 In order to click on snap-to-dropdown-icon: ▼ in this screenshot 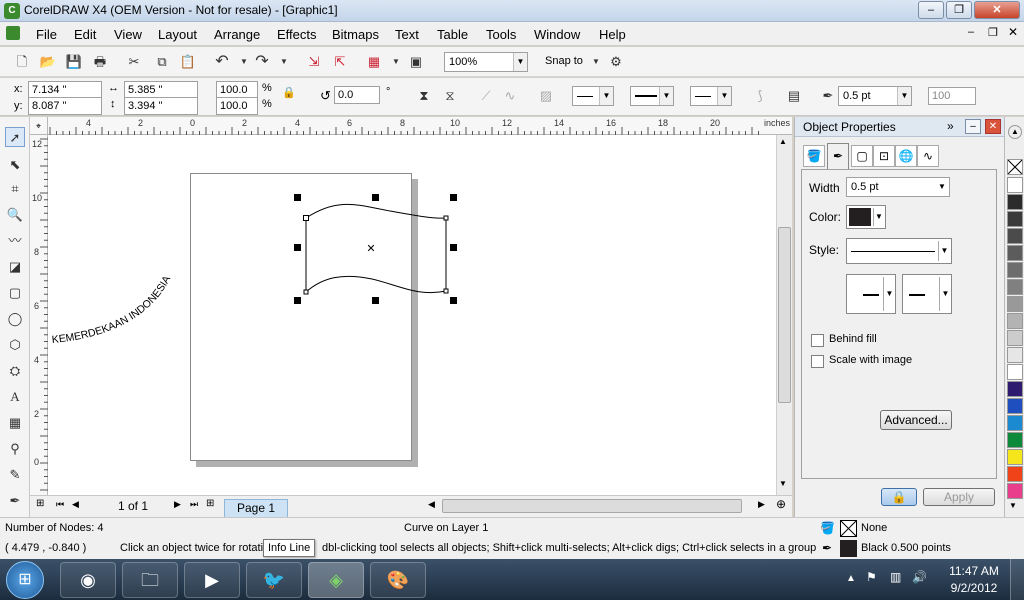, I will do `click(596, 62)`.